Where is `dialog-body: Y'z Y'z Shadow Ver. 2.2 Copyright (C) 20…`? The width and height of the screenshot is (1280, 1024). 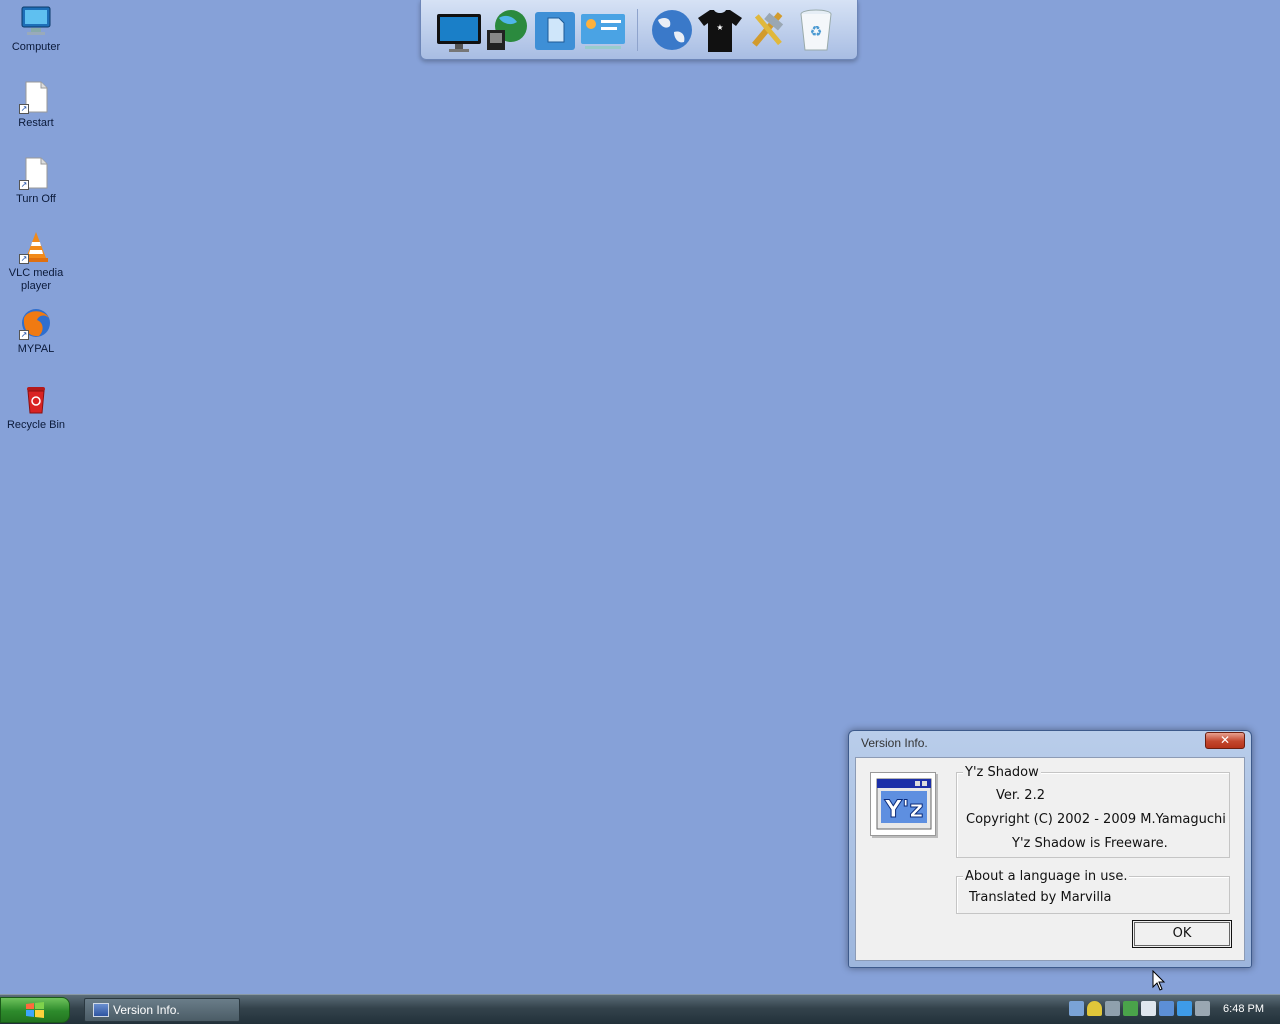 dialog-body: Y'z Y'z Shadow Ver. 2.2 Copyright (C) 20… is located at coordinates (1050, 859).